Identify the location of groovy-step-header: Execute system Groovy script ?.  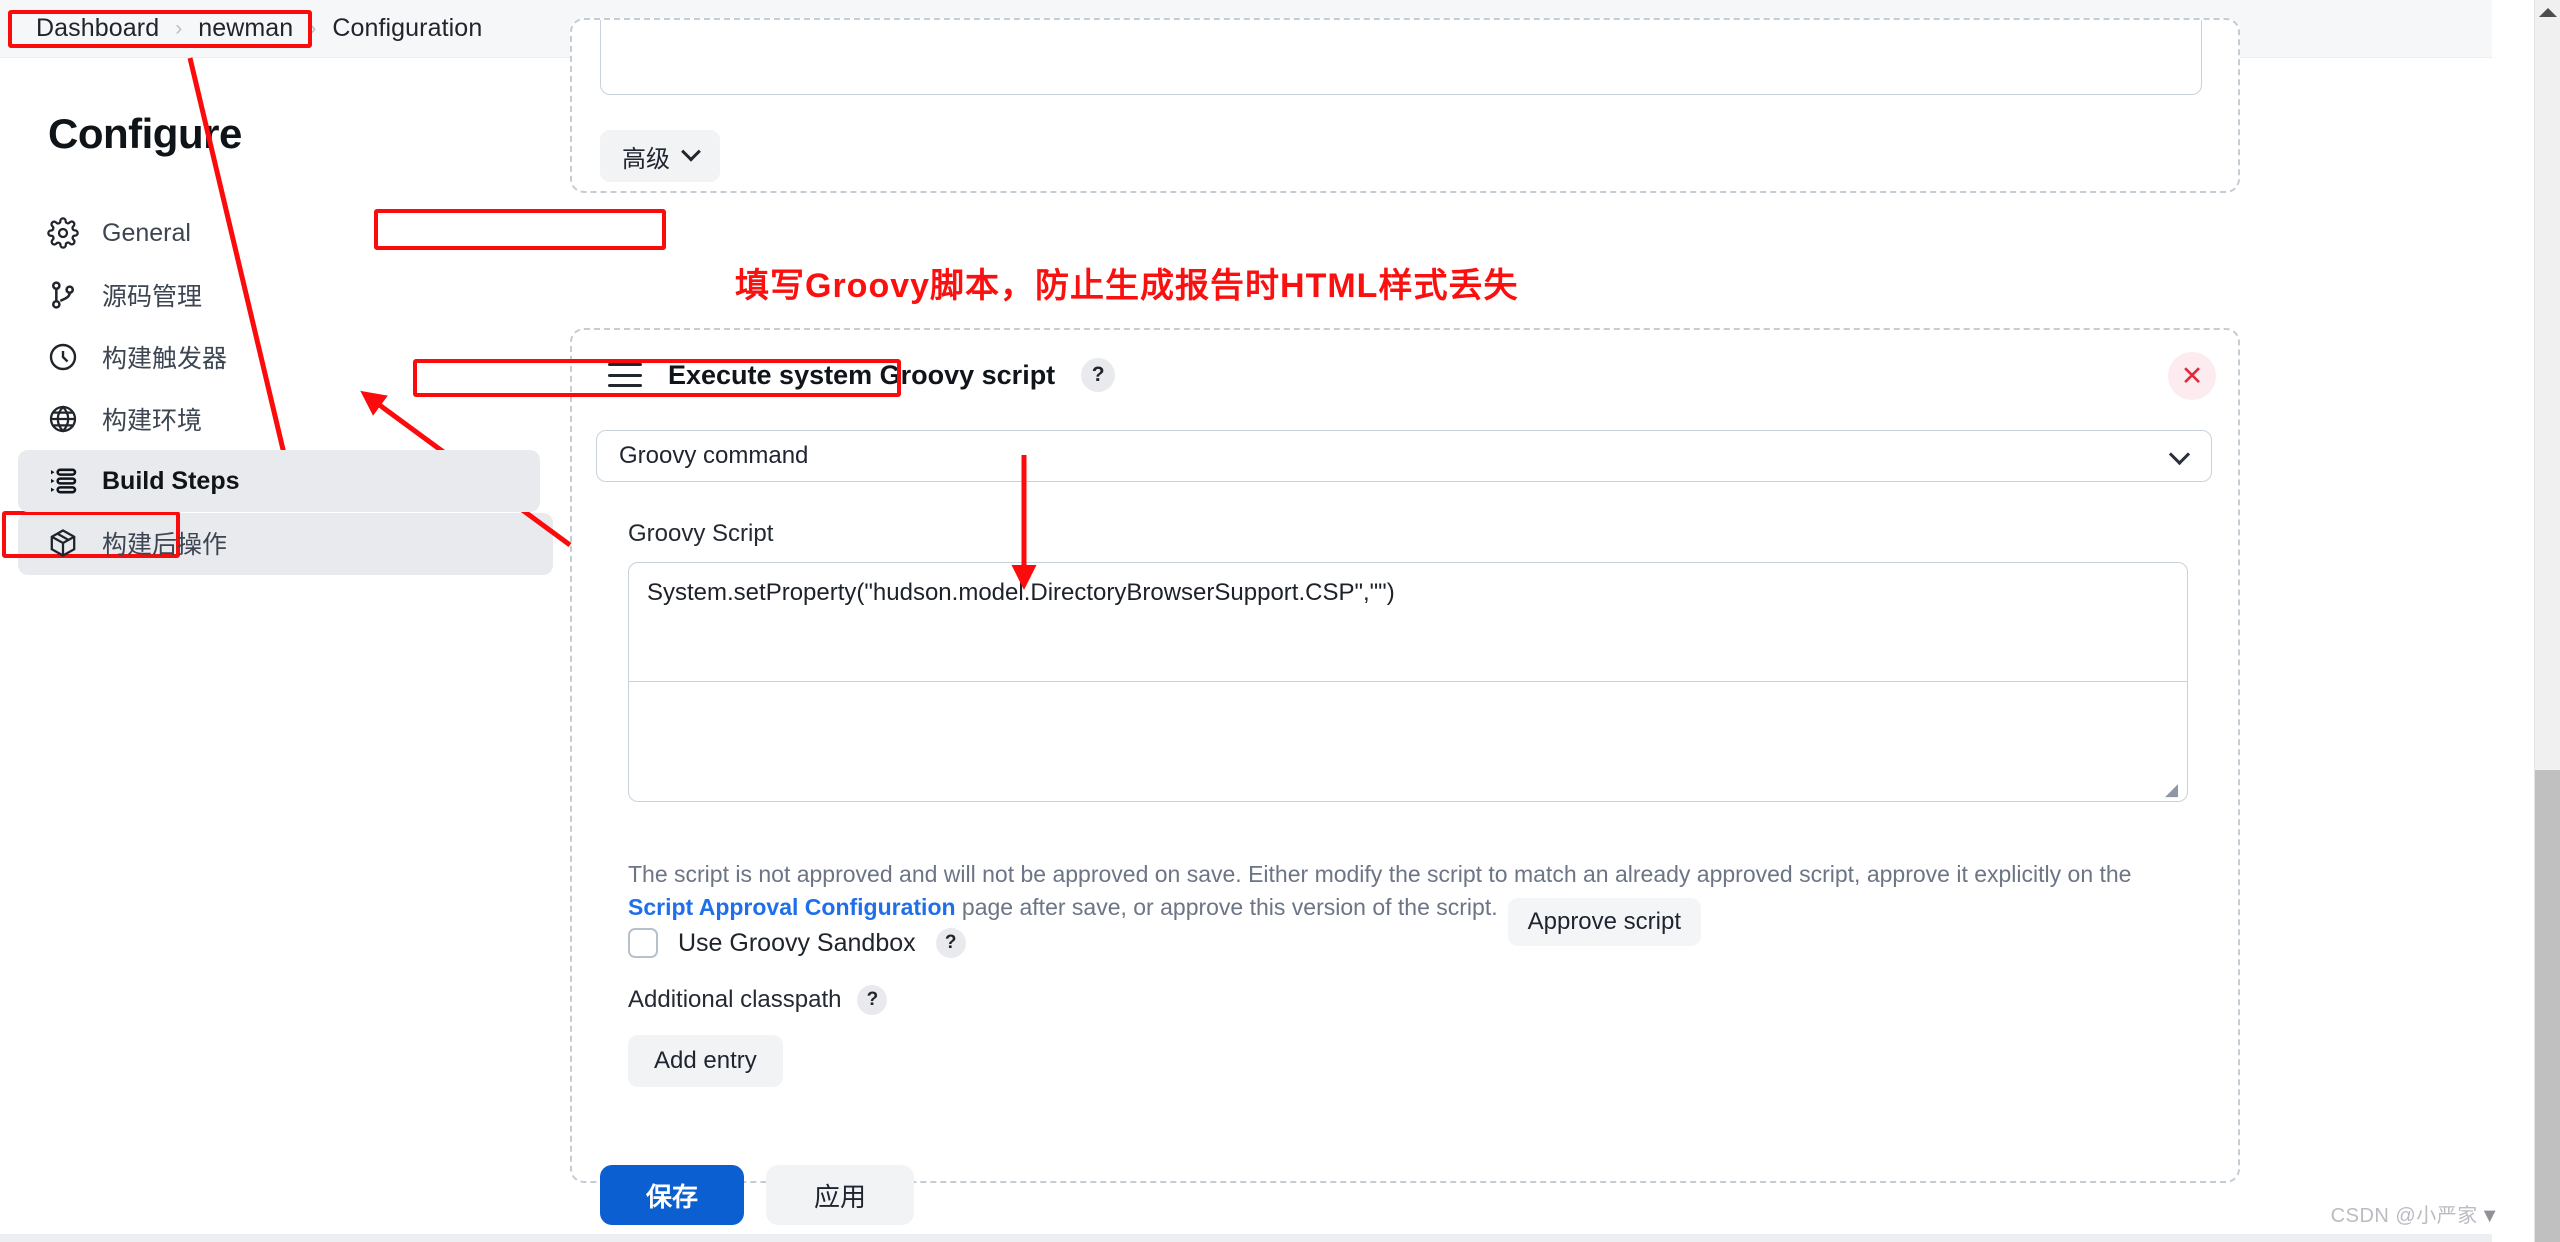
(863, 375).